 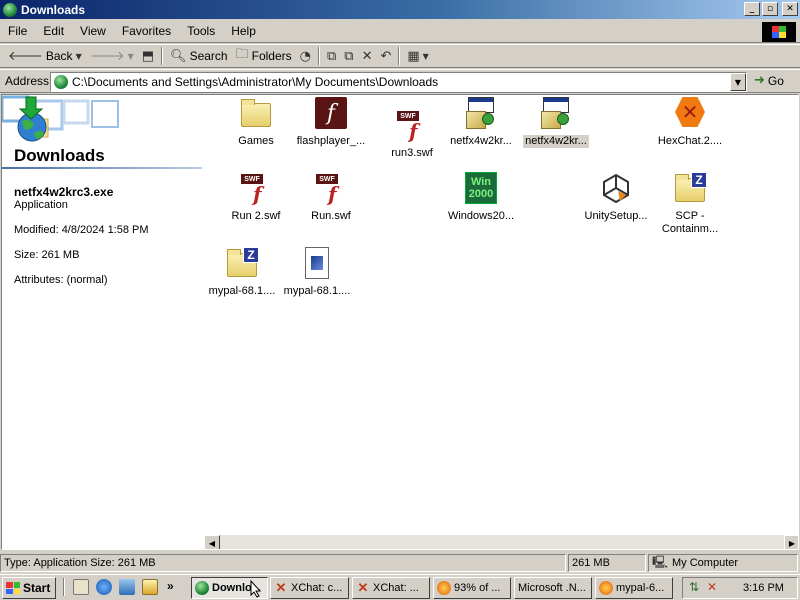 What do you see at coordinates (712, 587) in the screenshot?
I see `xchat-tray-icon: ✕` at bounding box center [712, 587].